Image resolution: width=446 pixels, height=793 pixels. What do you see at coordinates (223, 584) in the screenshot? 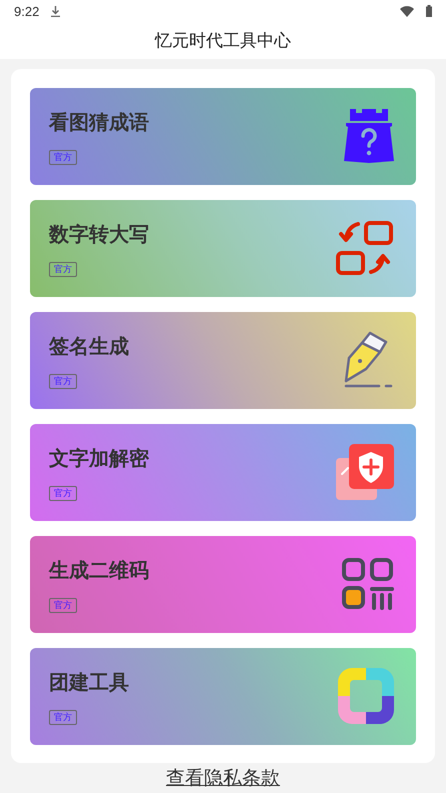
I see `tool-card: 生成二维码 官方` at bounding box center [223, 584].